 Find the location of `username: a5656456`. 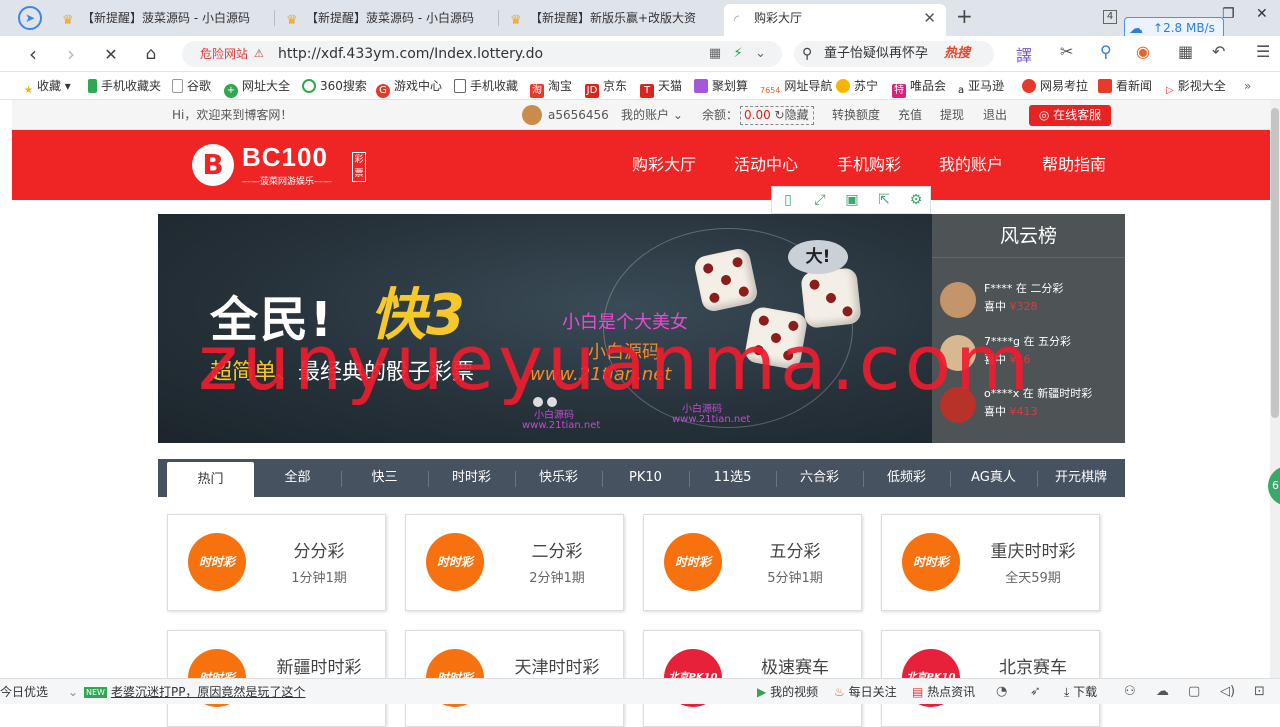

username: a5656456 is located at coordinates (578, 115).